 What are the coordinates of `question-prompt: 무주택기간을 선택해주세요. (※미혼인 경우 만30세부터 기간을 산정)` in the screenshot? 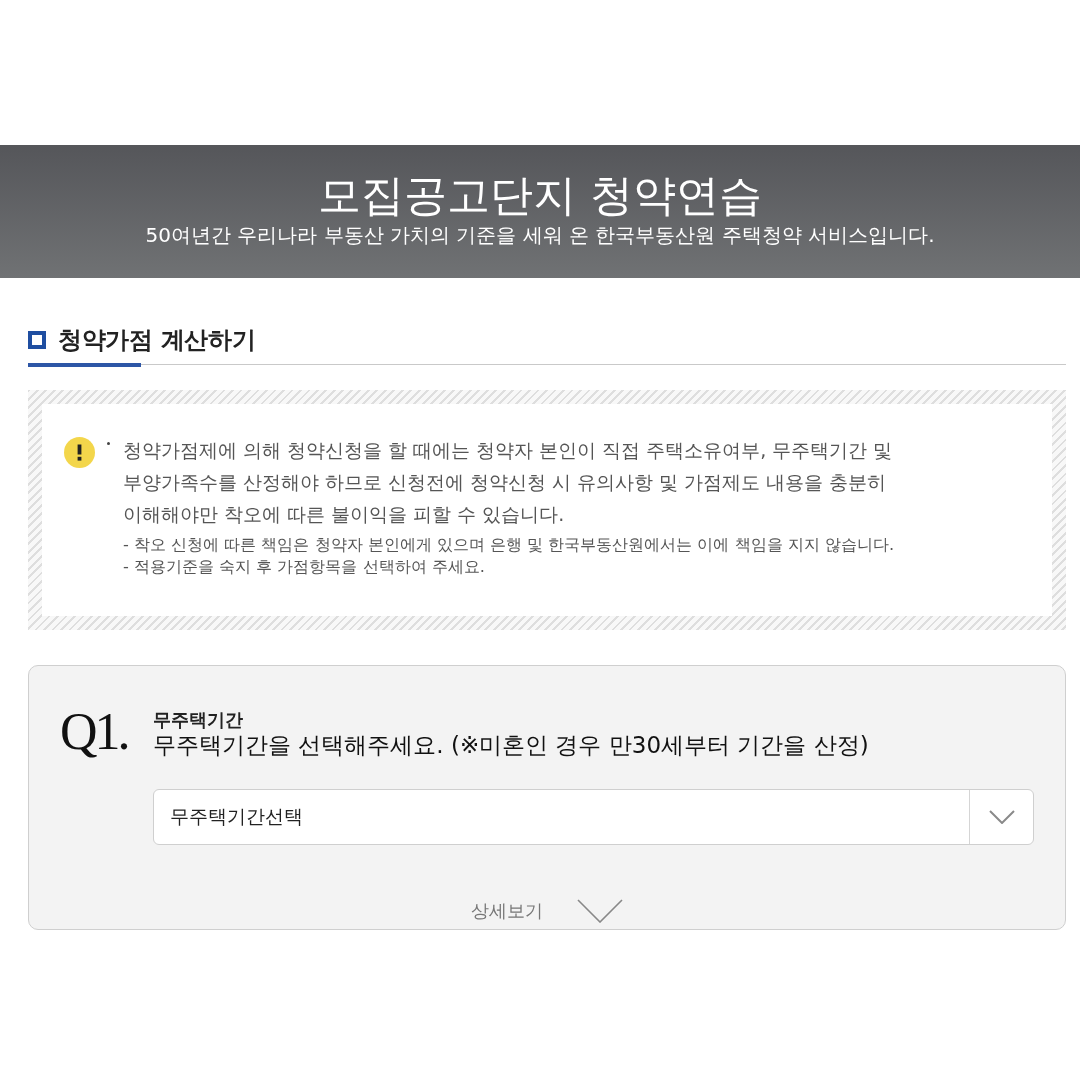 It's located at (511, 745).